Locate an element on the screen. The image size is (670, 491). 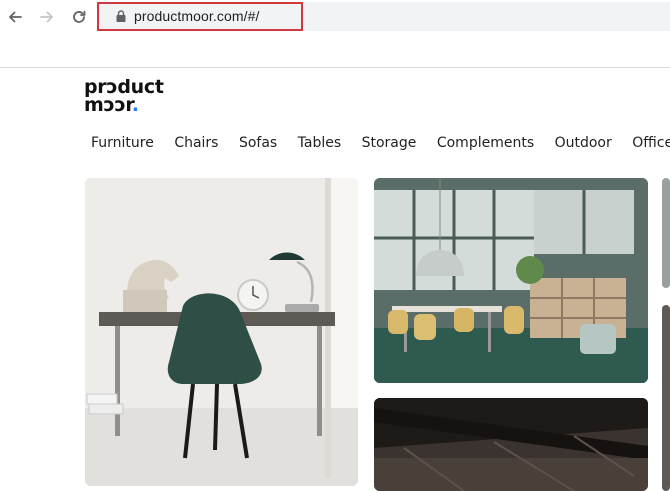
menu-item-furniture: Furniture is located at coordinates (122, 143).